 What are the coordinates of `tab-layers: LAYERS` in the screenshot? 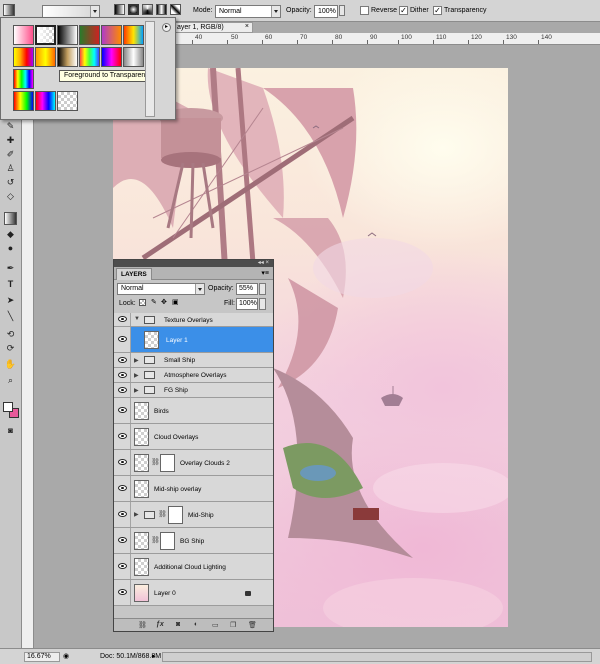 It's located at (134, 274).